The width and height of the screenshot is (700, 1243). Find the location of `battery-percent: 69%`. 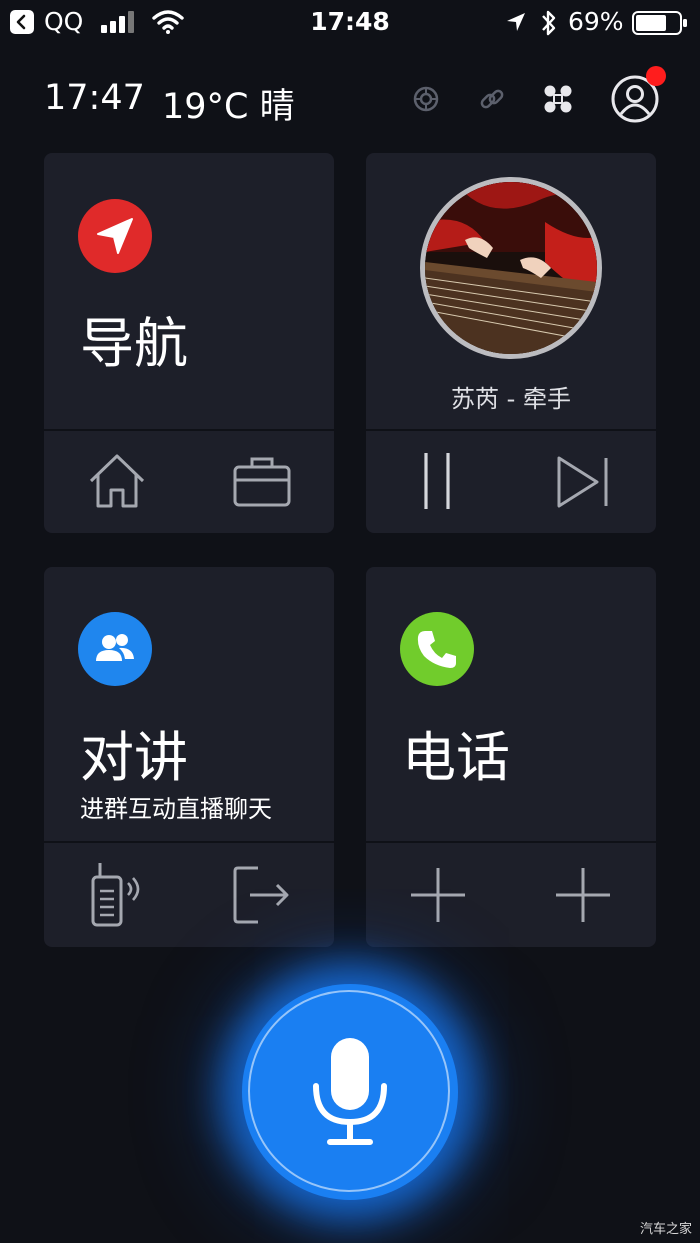

battery-percent: 69% is located at coordinates (596, 21).